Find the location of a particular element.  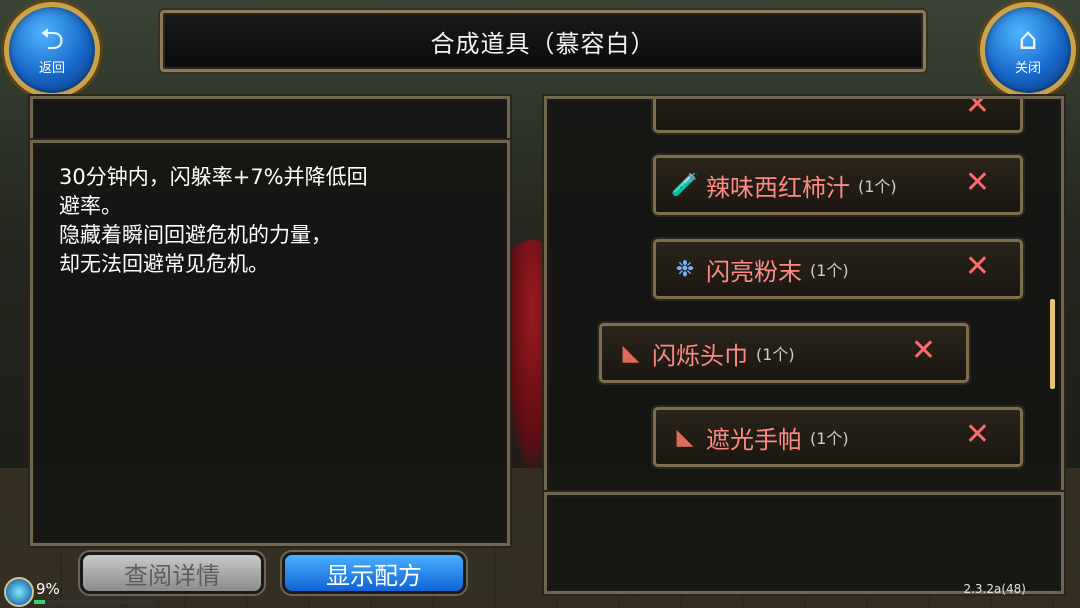

home-icon: ⌂ is located at coordinates (1028, 39).